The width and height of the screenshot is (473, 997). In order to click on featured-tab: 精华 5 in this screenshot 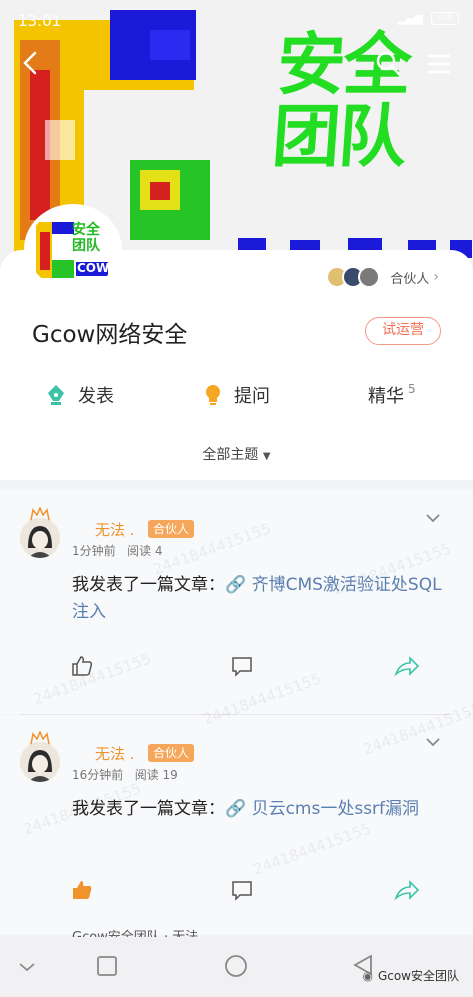, I will do `click(392, 395)`.